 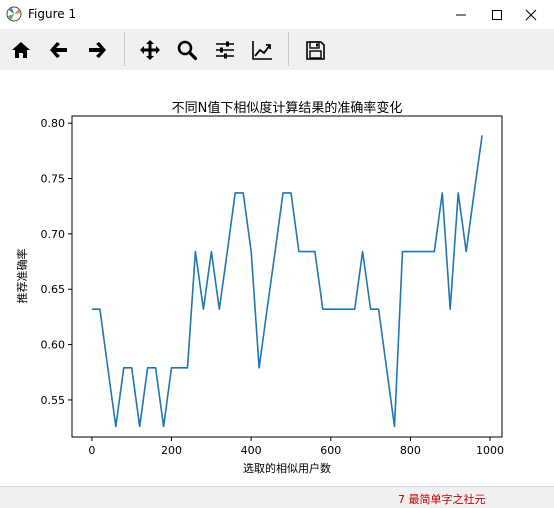 I want to click on home-button, so click(x=21, y=50).